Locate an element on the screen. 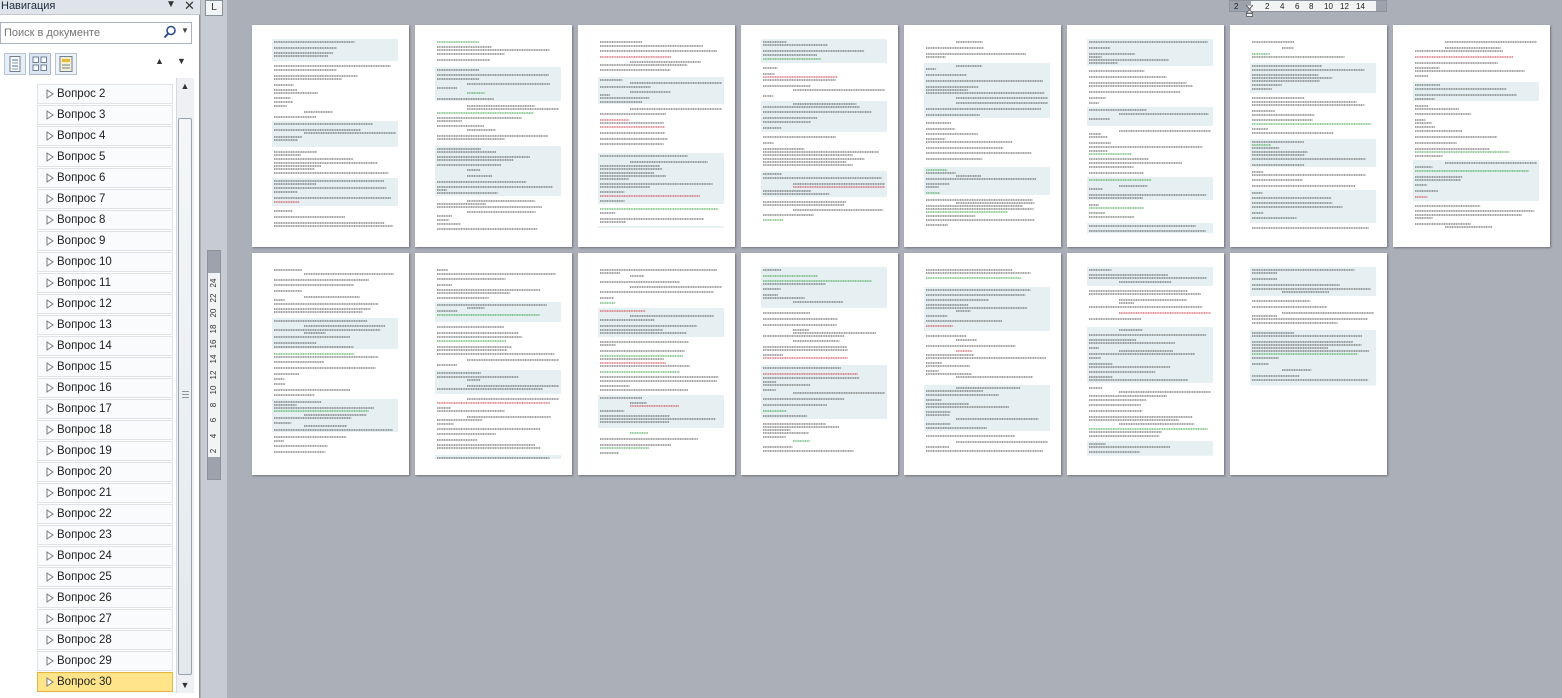 This screenshot has width=1562, height=698. navigation-pane-header: Навигация ▼ ✕ is located at coordinates (100, 7).